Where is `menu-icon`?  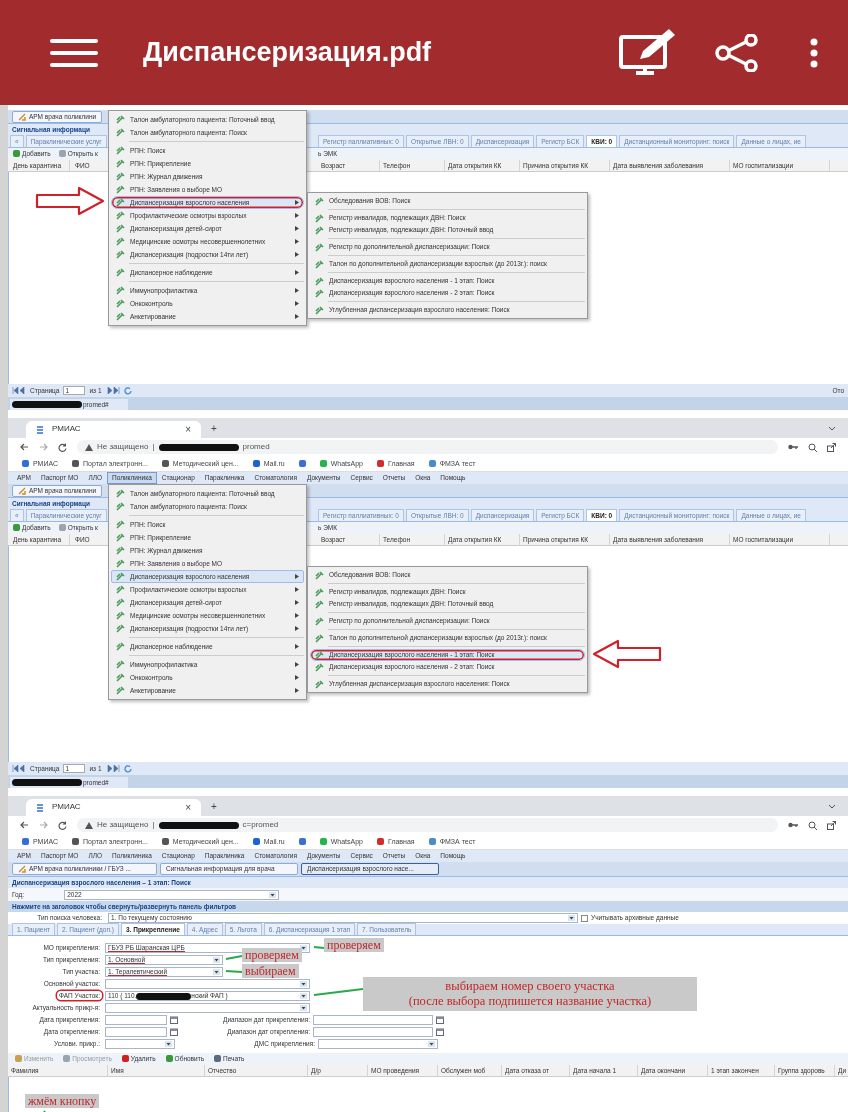 menu-icon is located at coordinates (74, 52).